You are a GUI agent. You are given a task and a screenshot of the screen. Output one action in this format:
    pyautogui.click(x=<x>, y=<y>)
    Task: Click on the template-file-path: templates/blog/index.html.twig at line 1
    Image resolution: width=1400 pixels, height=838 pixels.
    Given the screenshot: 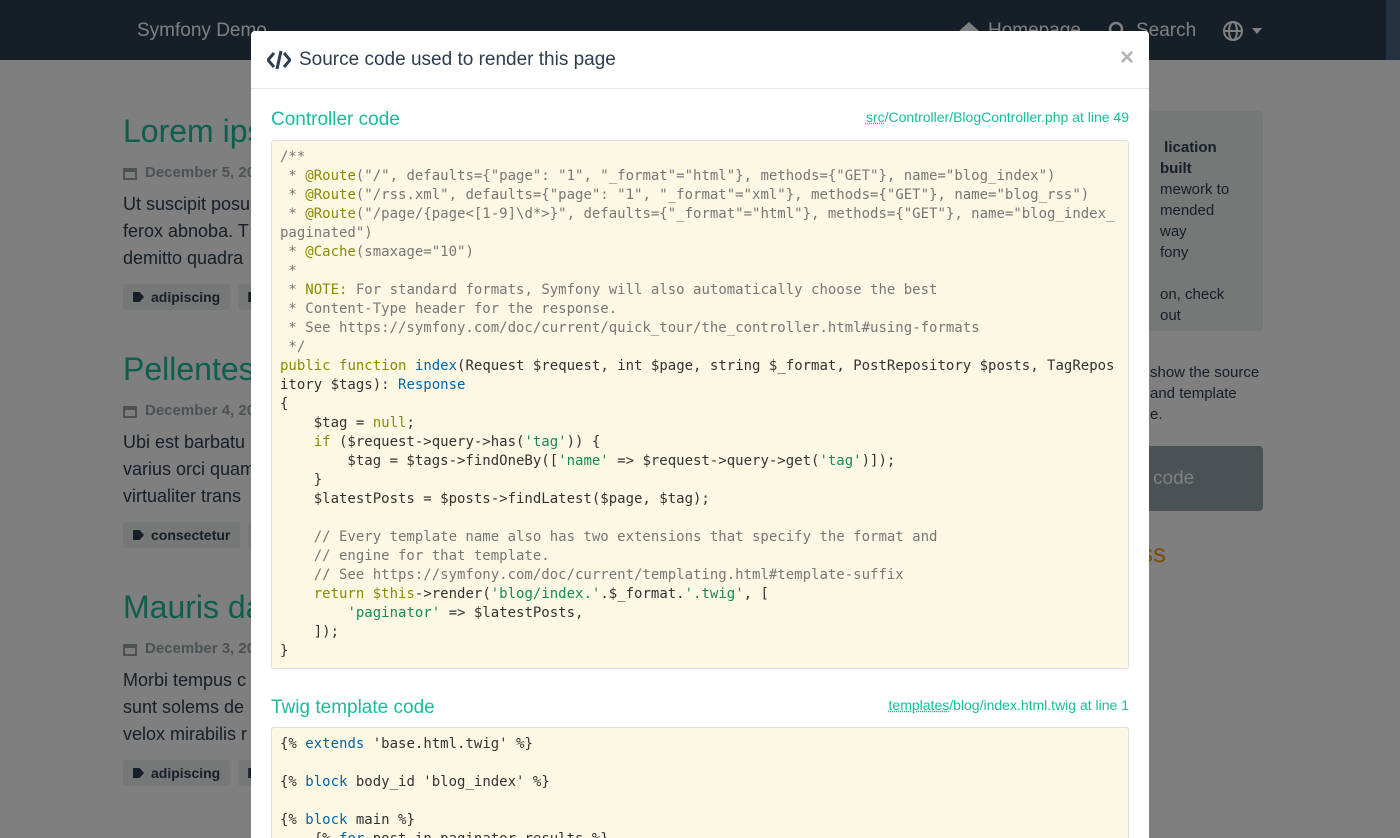 What is the action you would take?
    pyautogui.click(x=1009, y=705)
    